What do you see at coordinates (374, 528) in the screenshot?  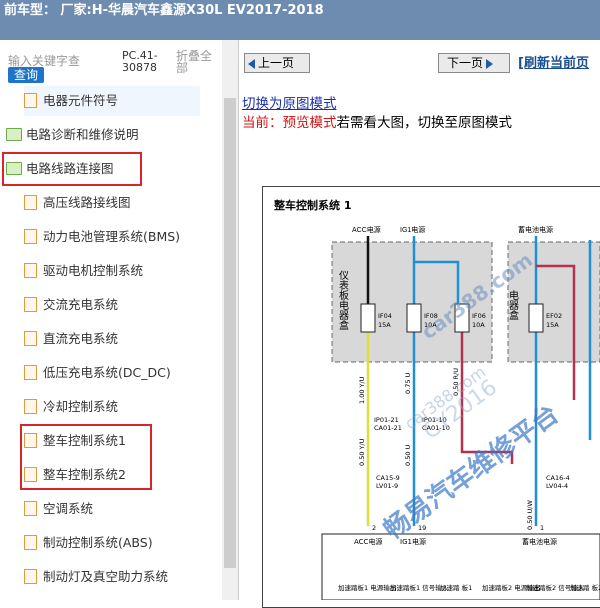 I see `pin-number: 2` at bounding box center [374, 528].